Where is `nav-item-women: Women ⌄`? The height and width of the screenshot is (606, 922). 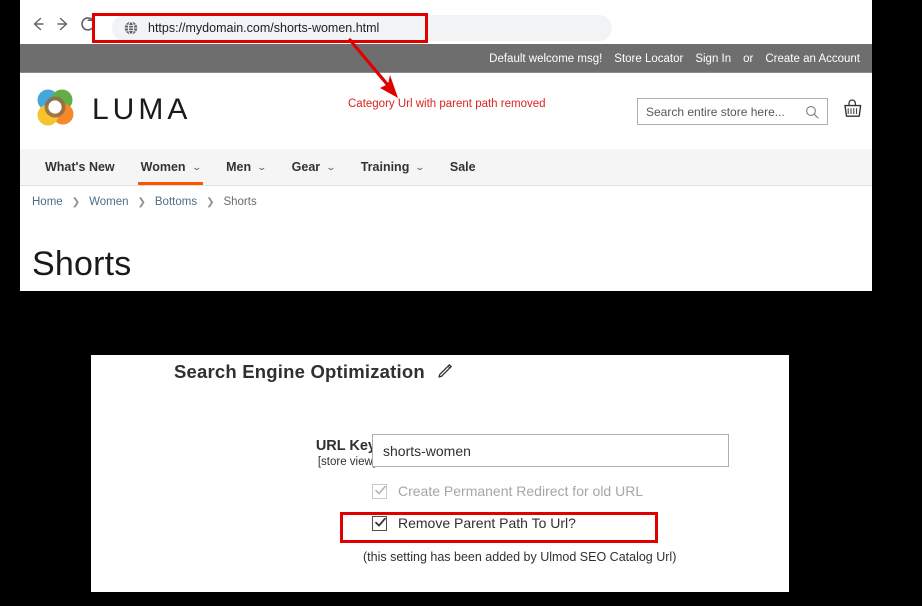
nav-item-women: Women ⌄ is located at coordinates (170, 167).